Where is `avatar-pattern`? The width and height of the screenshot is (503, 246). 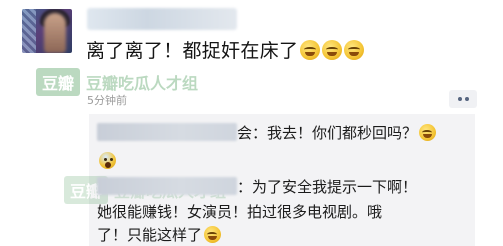 avatar-pattern is located at coordinates (29, 31).